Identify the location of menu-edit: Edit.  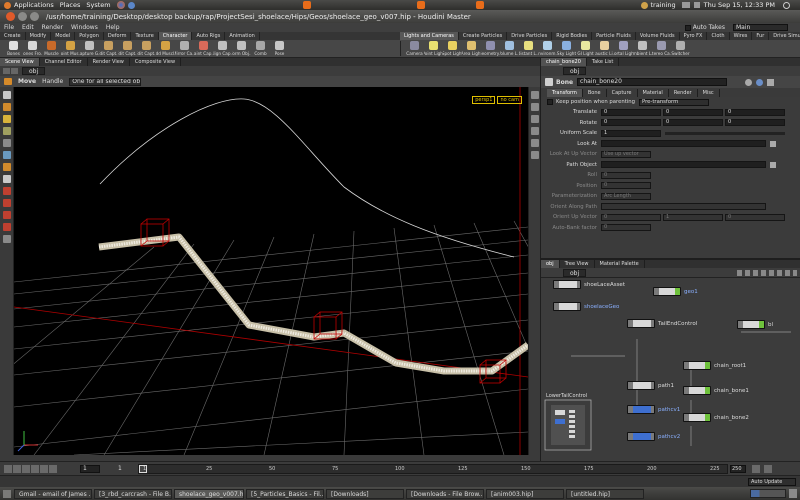
(28, 27).